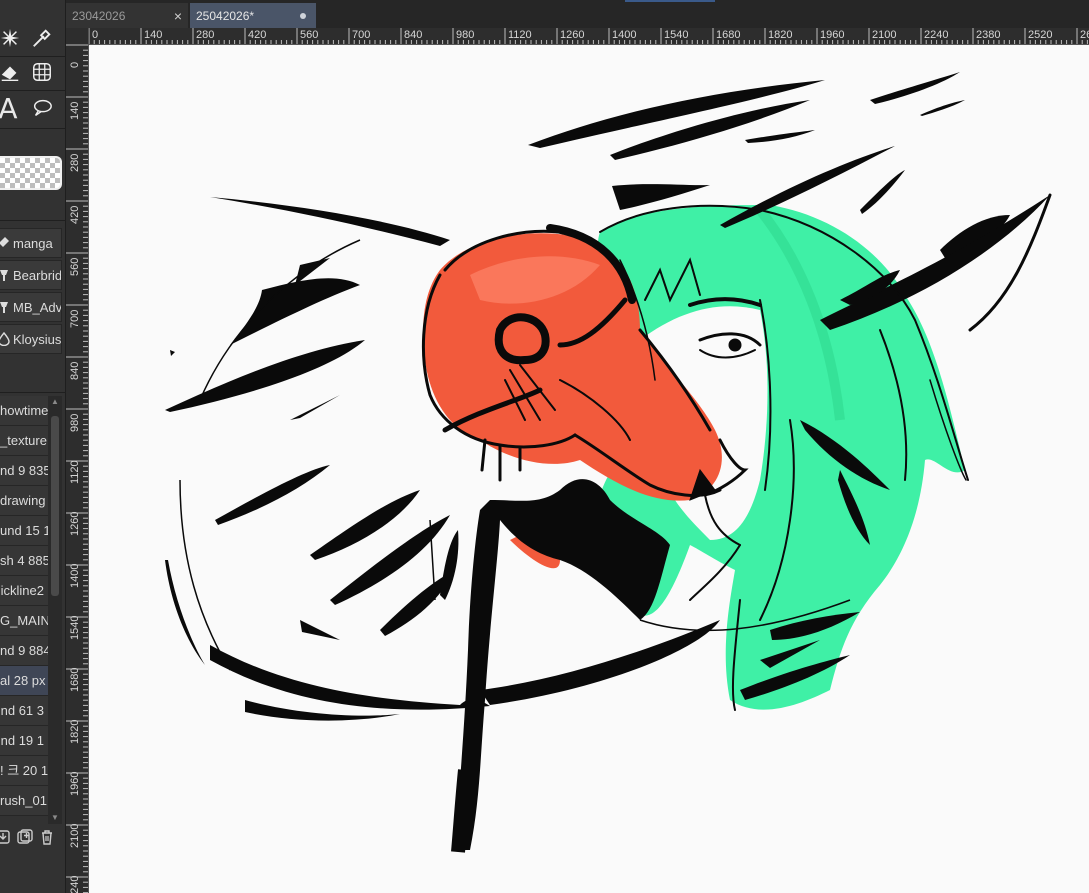 The height and width of the screenshot is (893, 1089). I want to click on subtool-item: al 28 px, so click(24, 681).